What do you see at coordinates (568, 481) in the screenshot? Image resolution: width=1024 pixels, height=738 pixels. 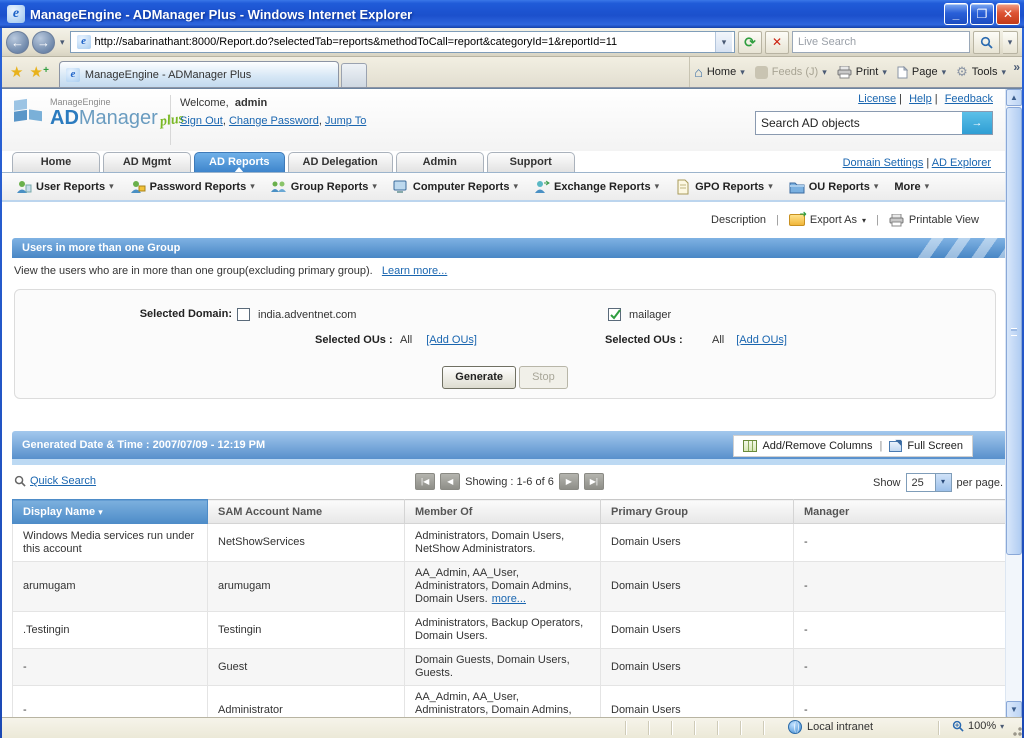 I see `pager-next-button: ▶` at bounding box center [568, 481].